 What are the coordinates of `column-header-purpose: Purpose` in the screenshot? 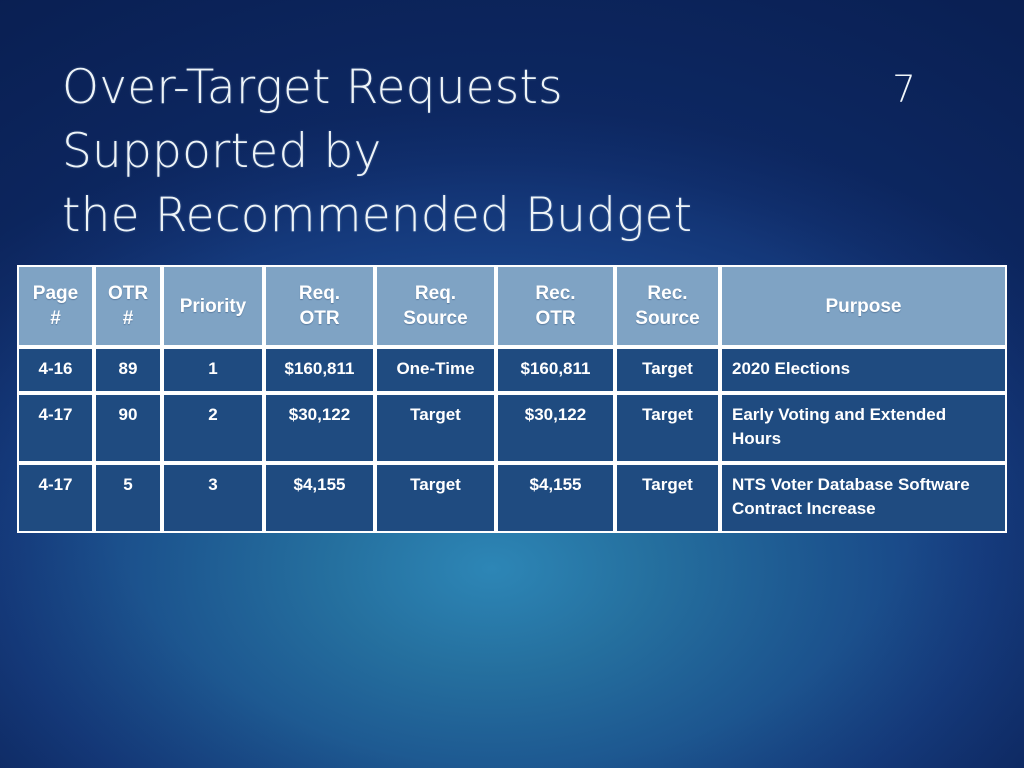 It's located at (863, 306).